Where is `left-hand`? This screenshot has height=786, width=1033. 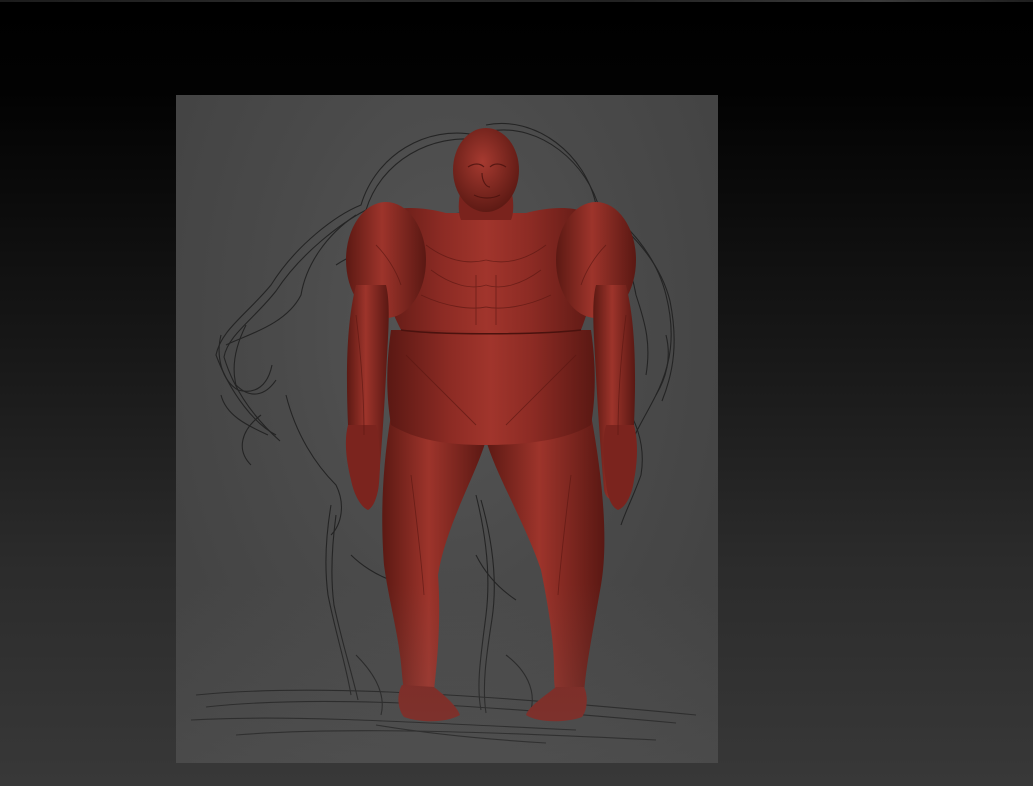
left-hand is located at coordinates (362, 467).